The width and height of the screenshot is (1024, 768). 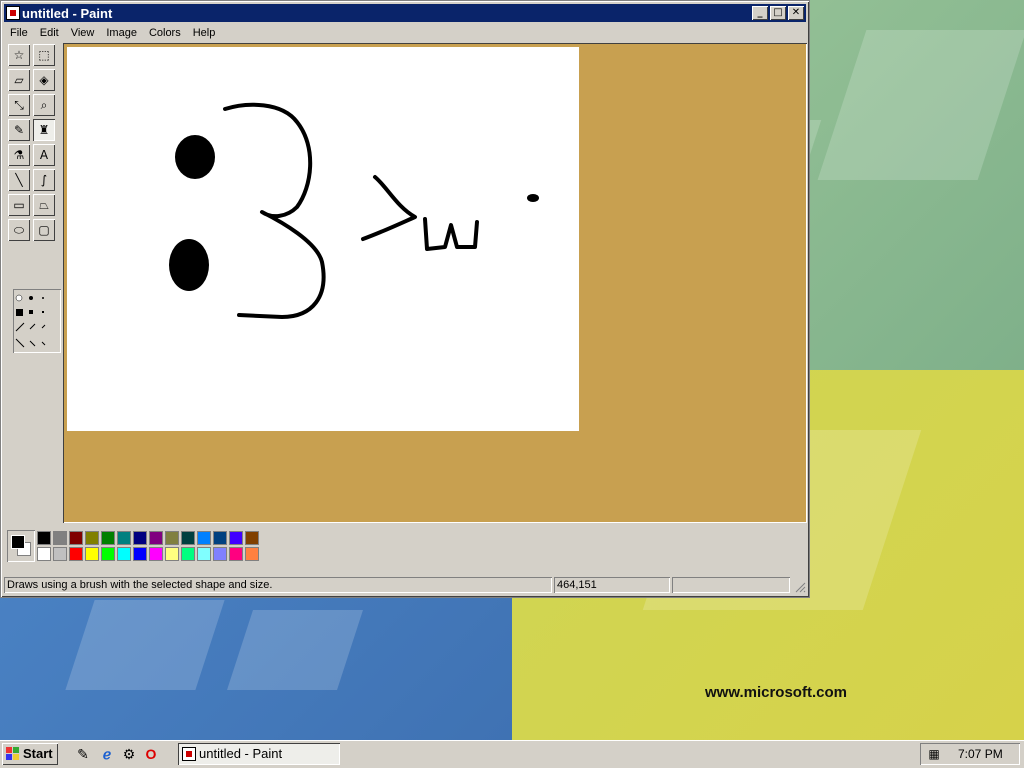 I want to click on text-tool-button: A, so click(x=44, y=155).